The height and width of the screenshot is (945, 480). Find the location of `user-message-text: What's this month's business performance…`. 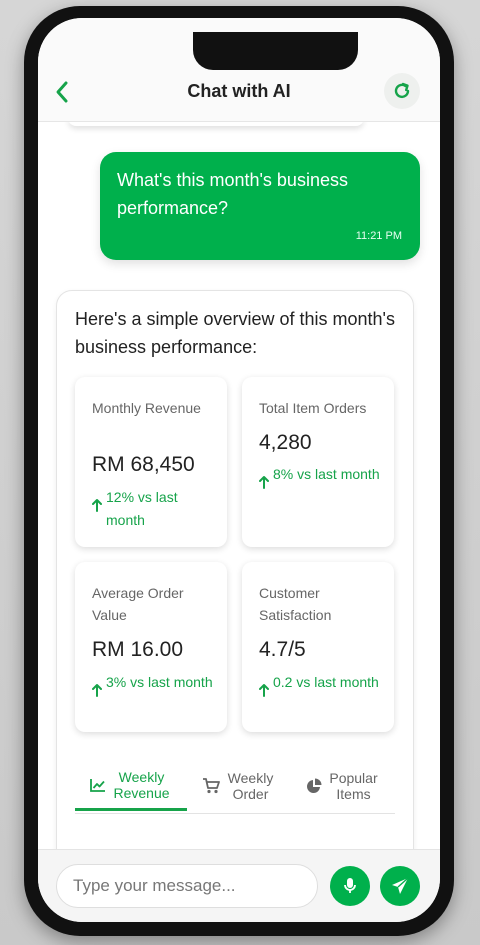

user-message-text: What's this month's business performance… is located at coordinates (232, 194).